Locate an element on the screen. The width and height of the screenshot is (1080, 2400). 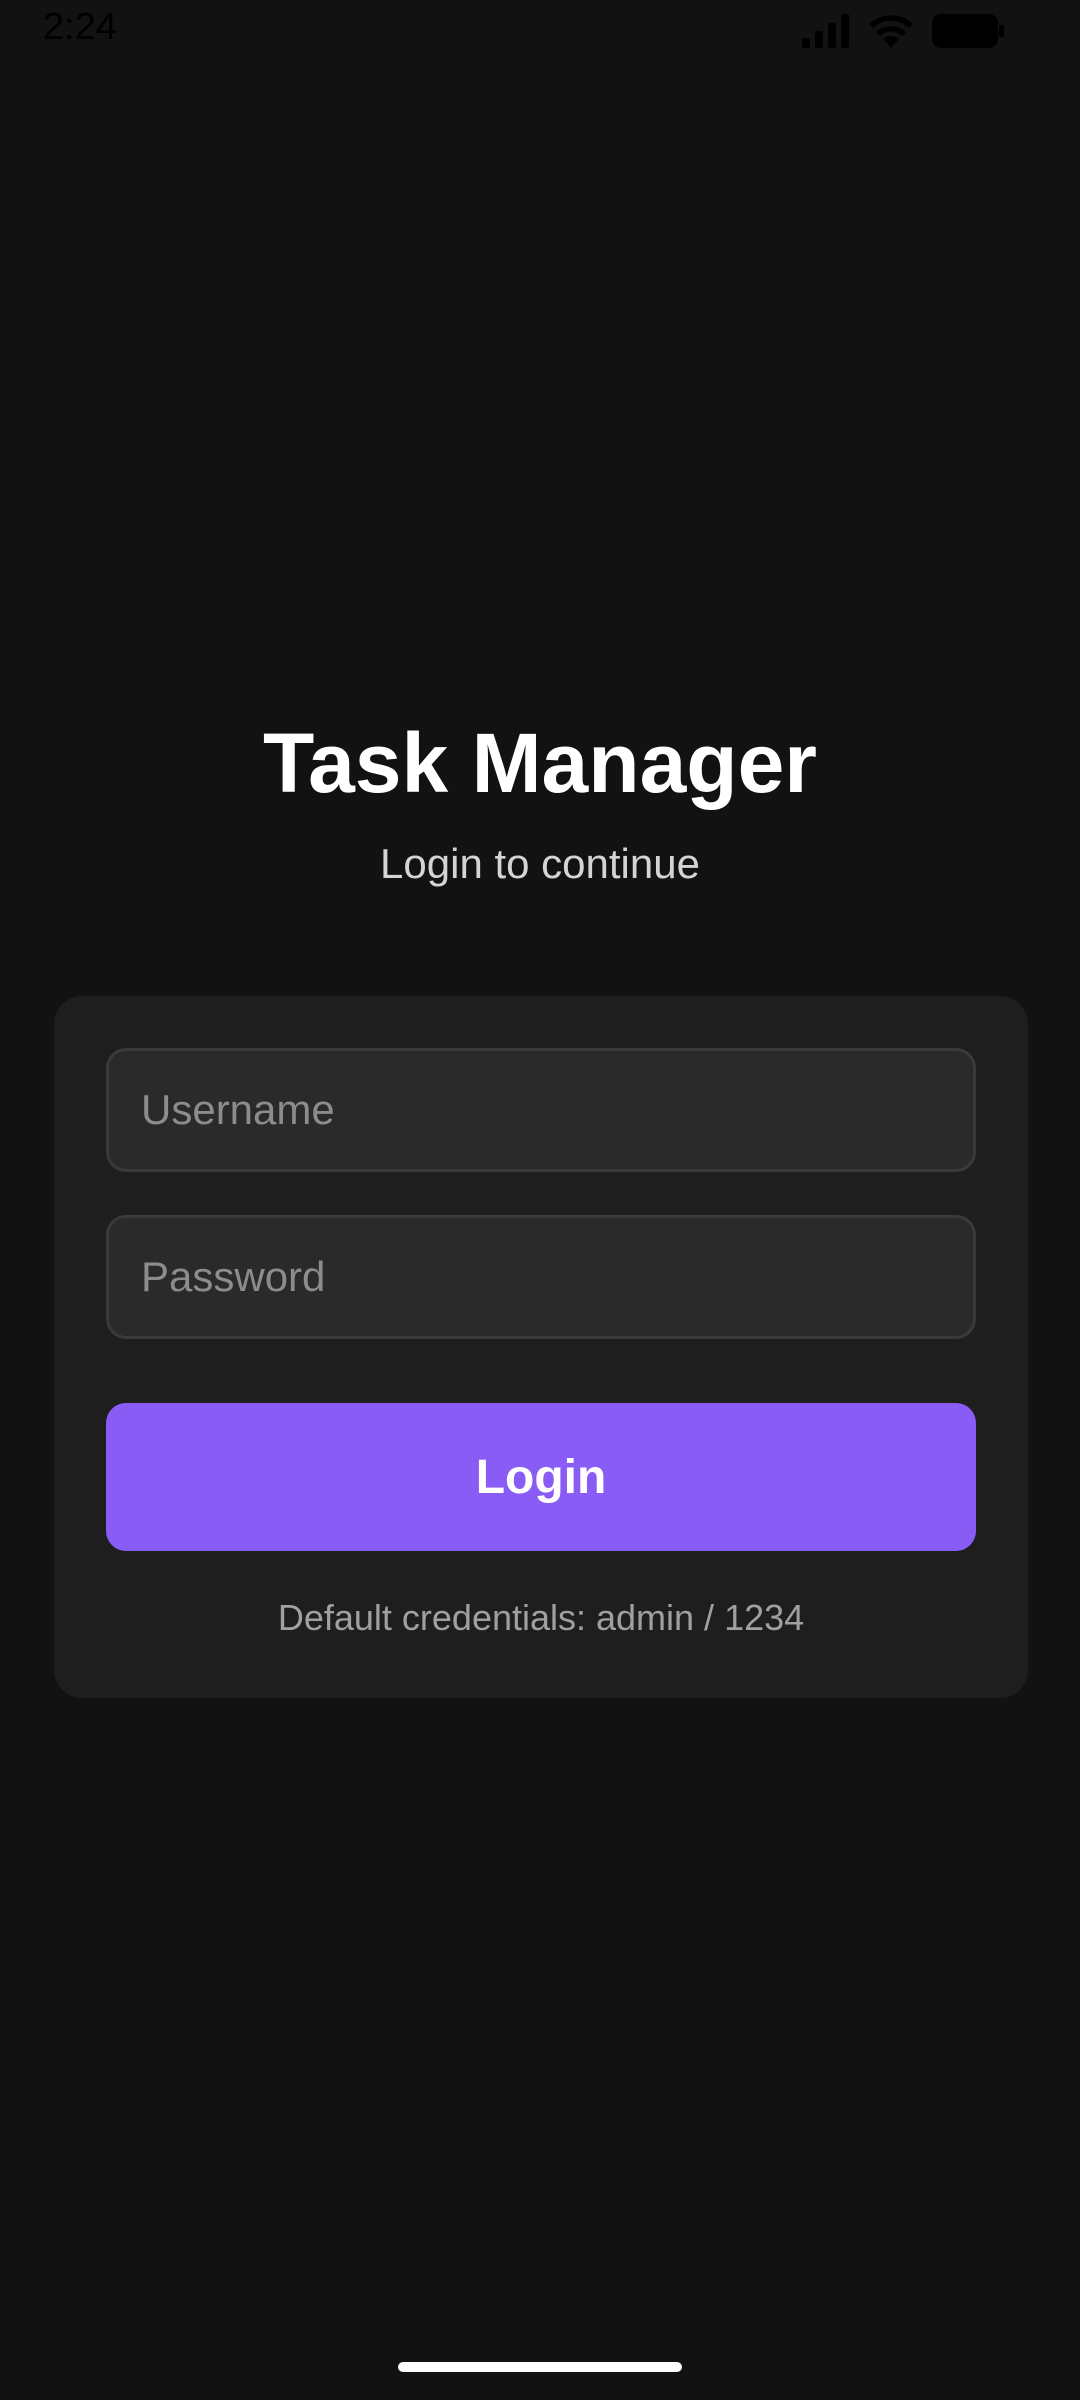
signal-icon is located at coordinates (826, 31).